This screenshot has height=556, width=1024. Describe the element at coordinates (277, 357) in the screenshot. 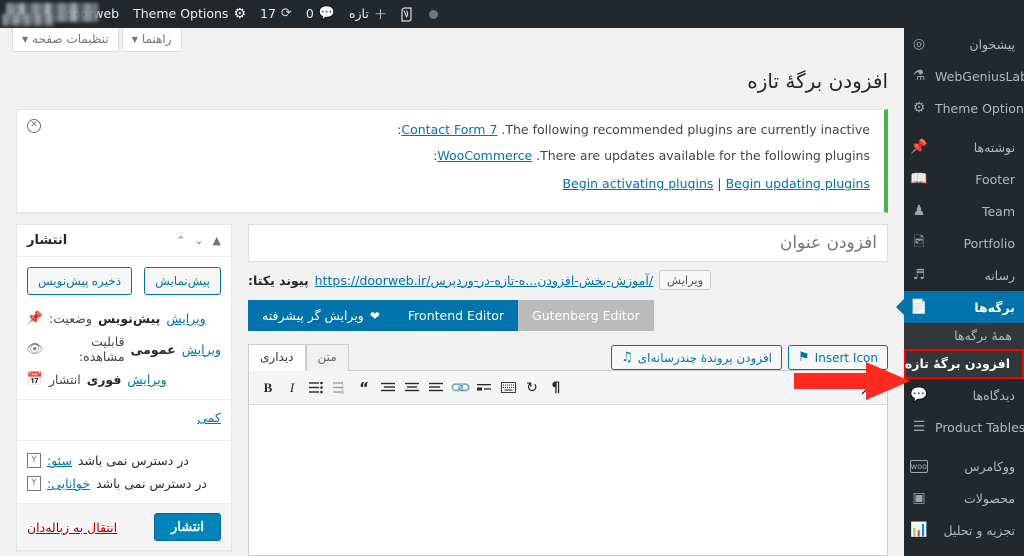

I see `tab-visual-editor: دیداری` at that location.